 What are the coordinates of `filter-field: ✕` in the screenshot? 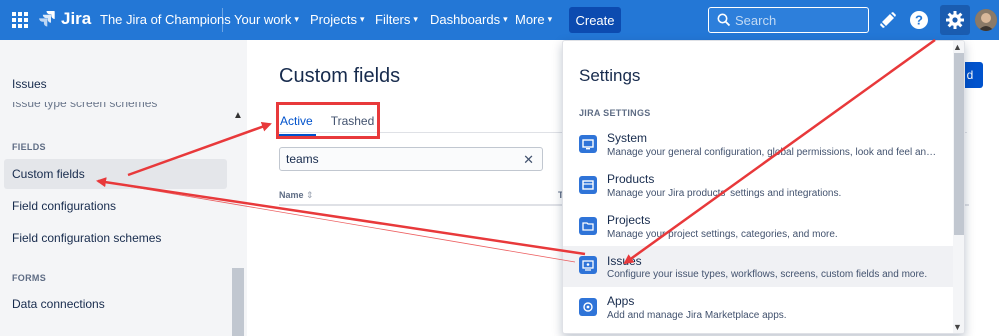 It's located at (411, 159).